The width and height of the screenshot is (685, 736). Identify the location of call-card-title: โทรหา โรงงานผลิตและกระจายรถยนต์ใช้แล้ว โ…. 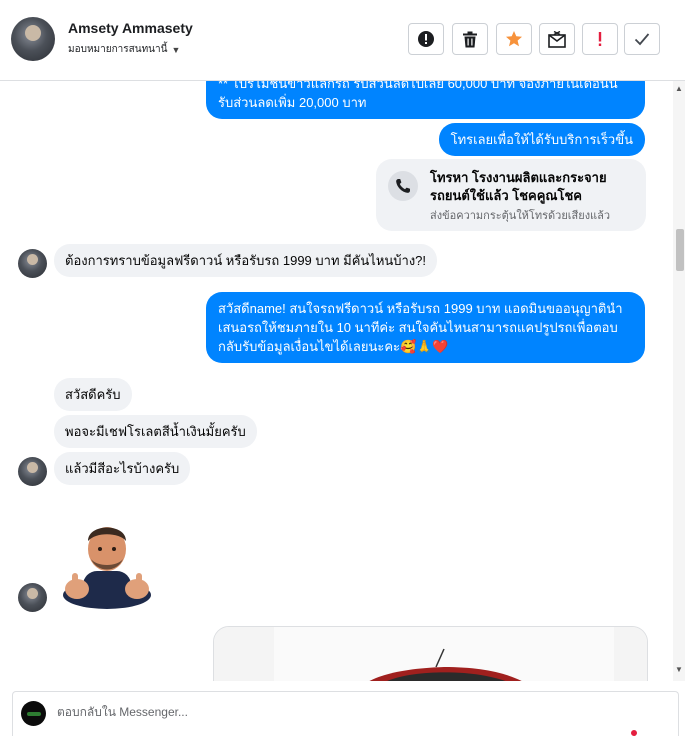
(518, 186).